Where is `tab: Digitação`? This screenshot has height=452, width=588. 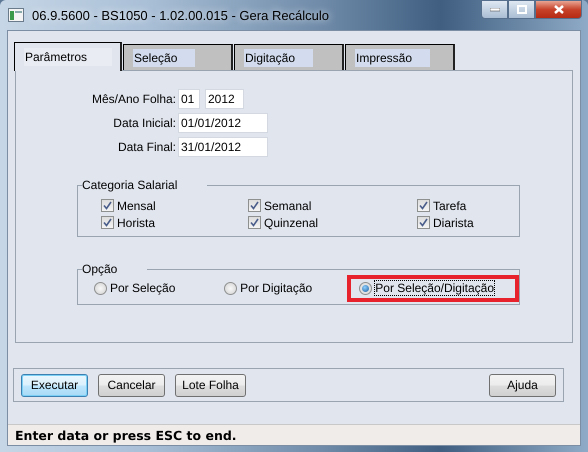
tab: Digitação is located at coordinates (289, 57).